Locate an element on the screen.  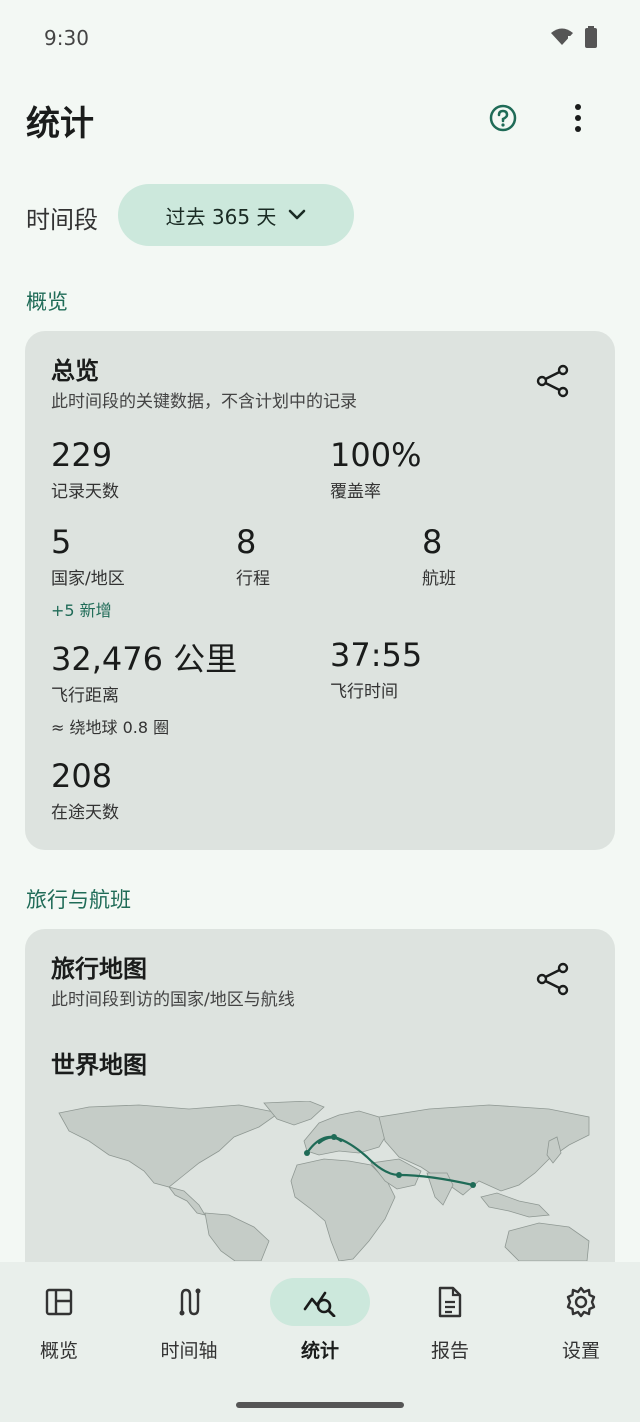
stat-value: 32,476 公里 is located at coordinates (144, 659).